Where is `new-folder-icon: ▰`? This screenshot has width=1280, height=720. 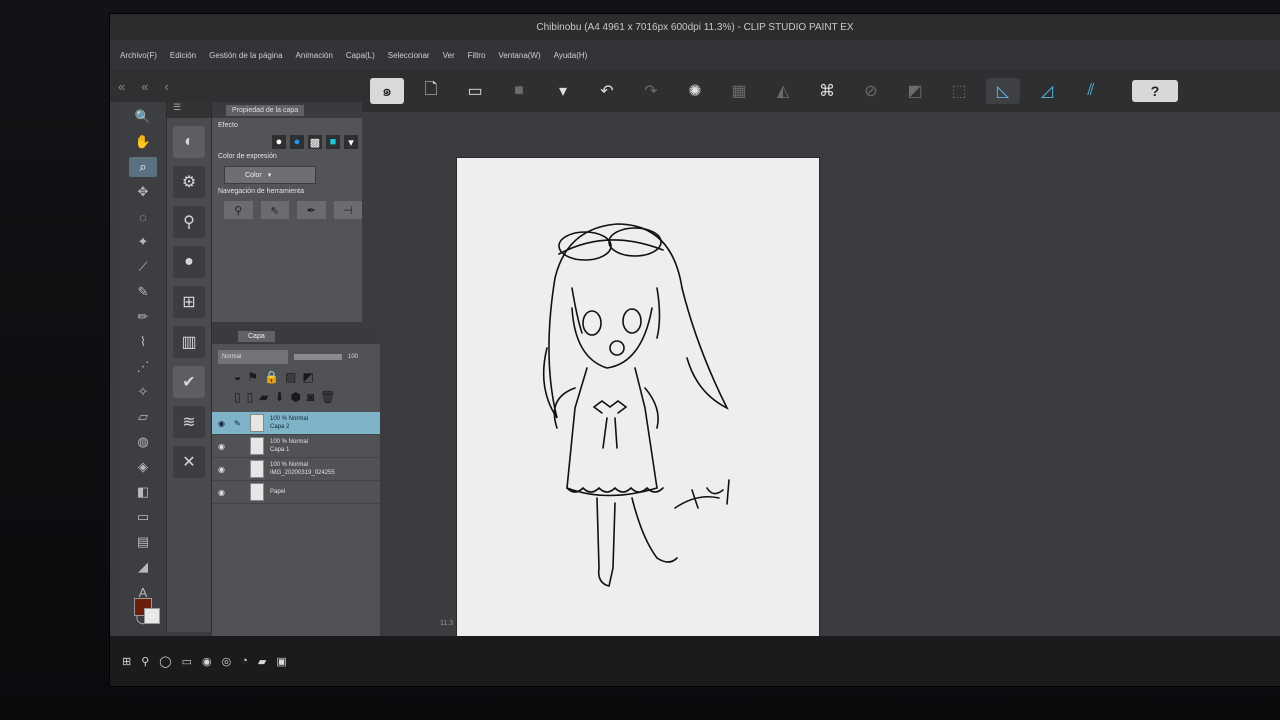 new-folder-icon: ▰ is located at coordinates (263, 397).